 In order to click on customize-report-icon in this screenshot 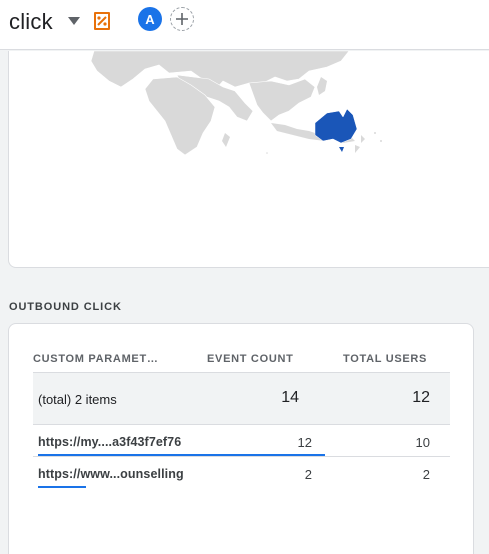, I will do `click(102, 21)`.